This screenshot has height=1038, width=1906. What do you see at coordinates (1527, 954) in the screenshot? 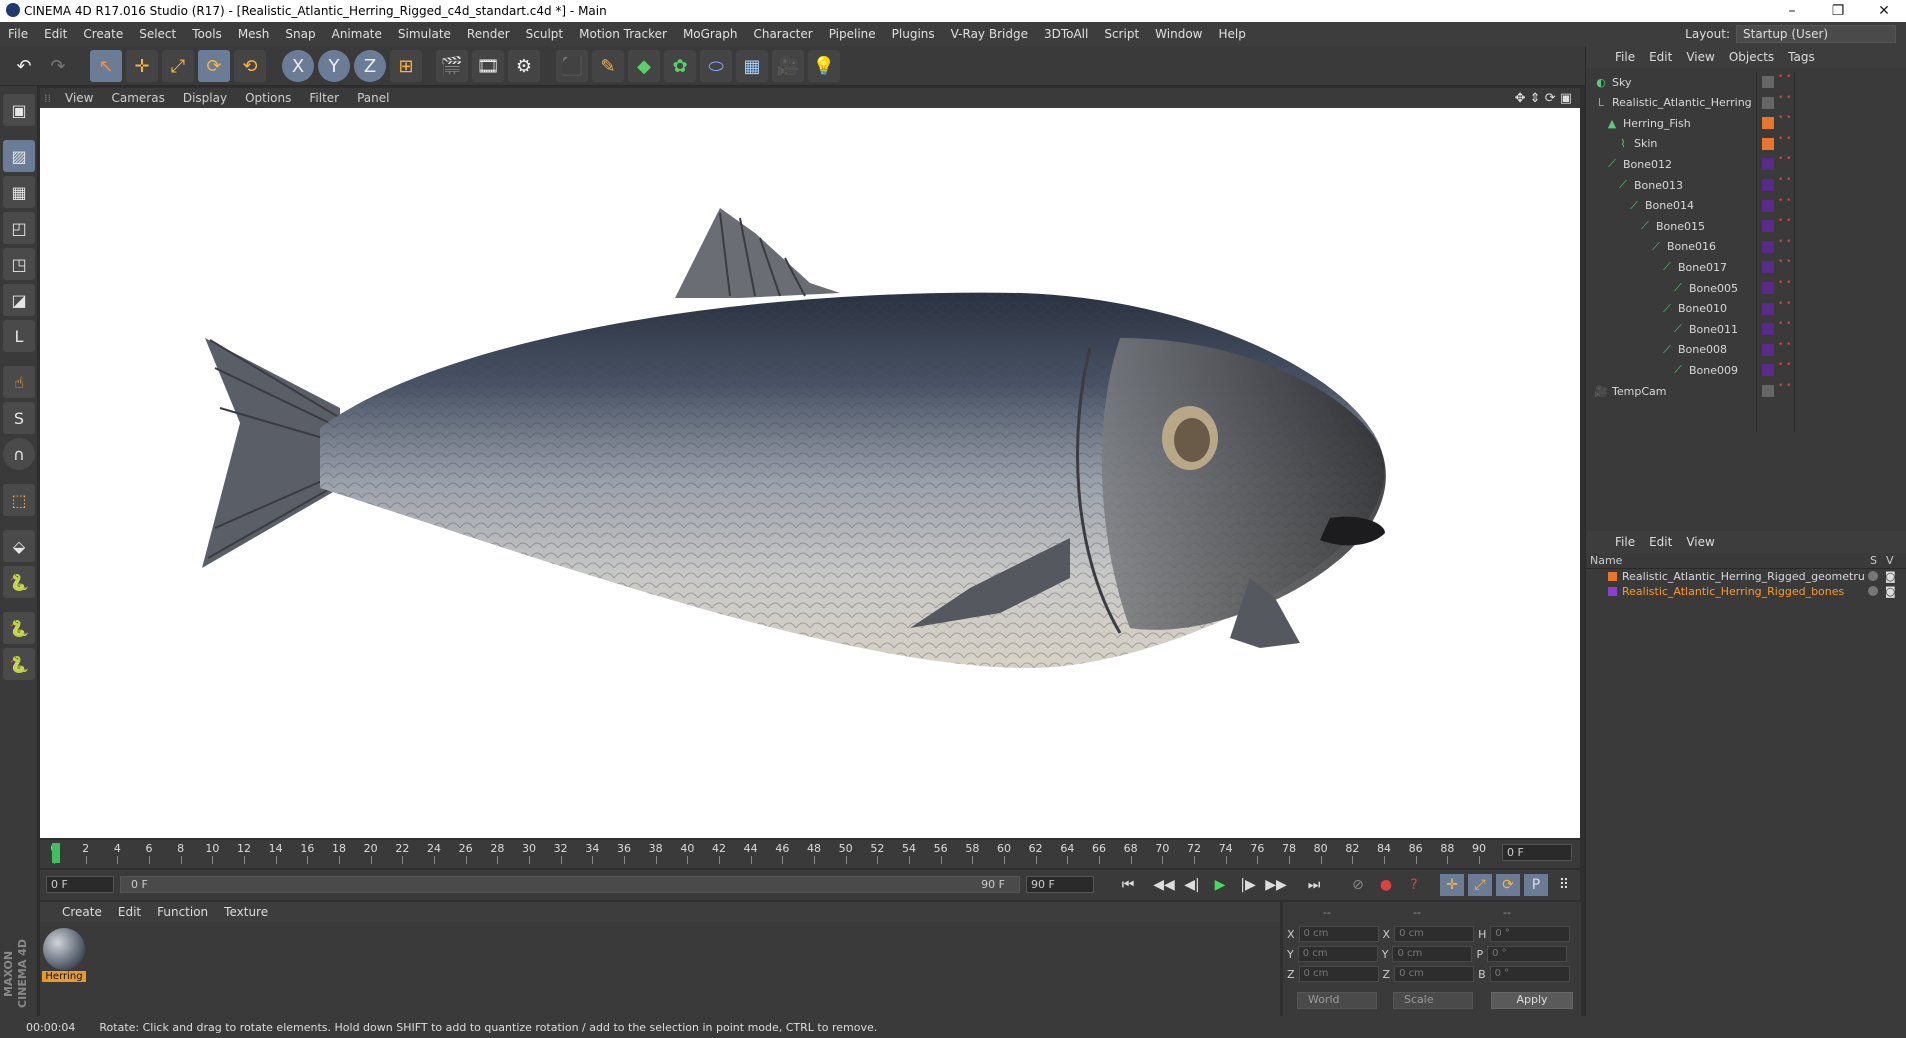
I see `rotation-p-field: 0 °` at bounding box center [1527, 954].